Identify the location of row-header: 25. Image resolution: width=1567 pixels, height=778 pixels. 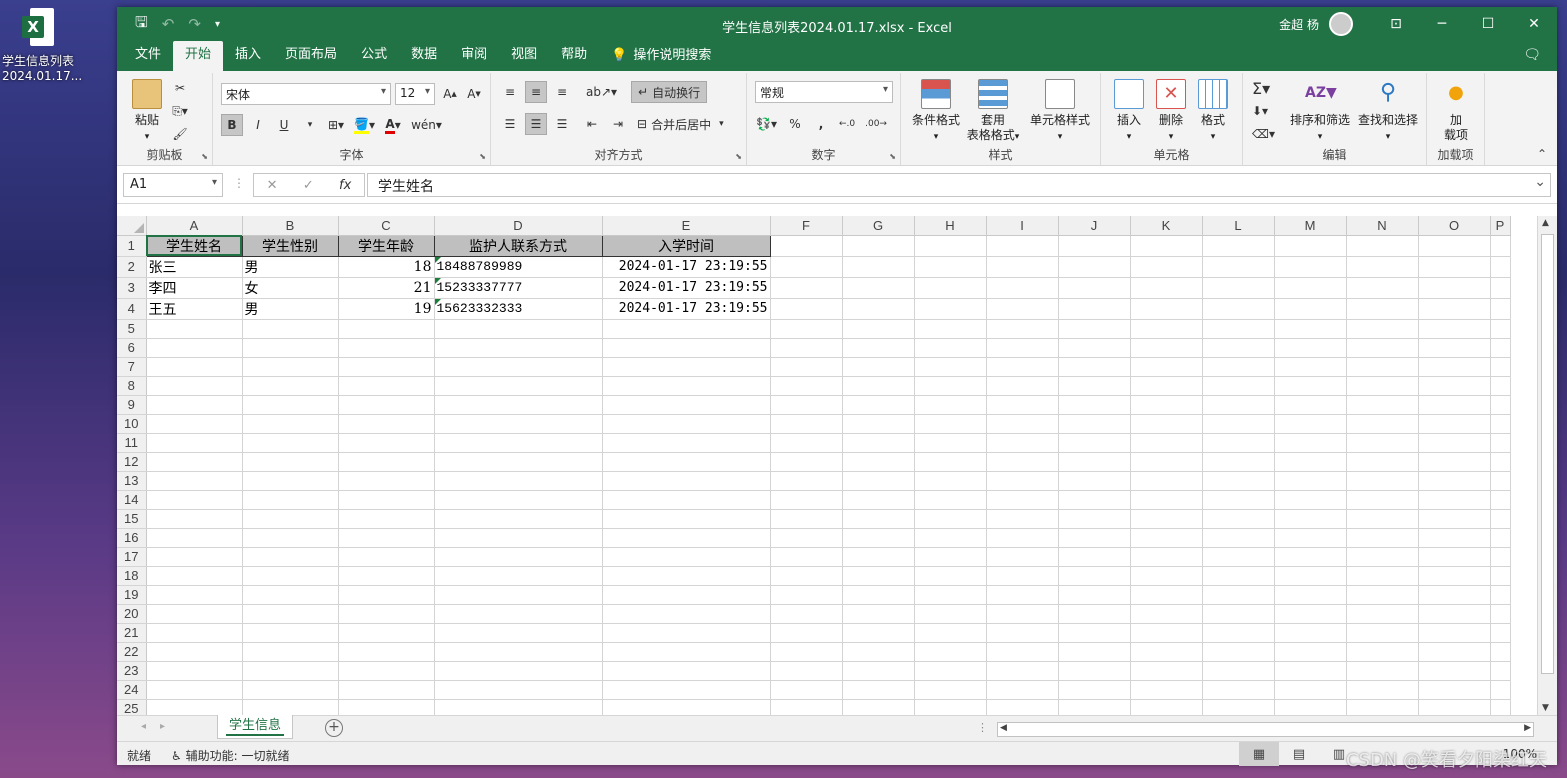
(132, 707).